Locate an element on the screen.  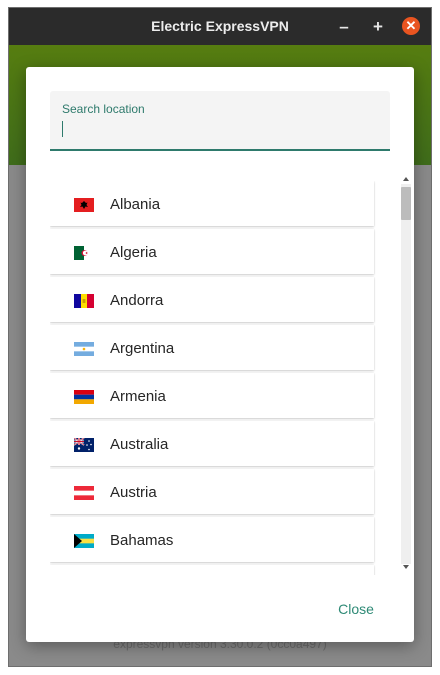
location-item-austria: Austria is located at coordinates (212, 491).